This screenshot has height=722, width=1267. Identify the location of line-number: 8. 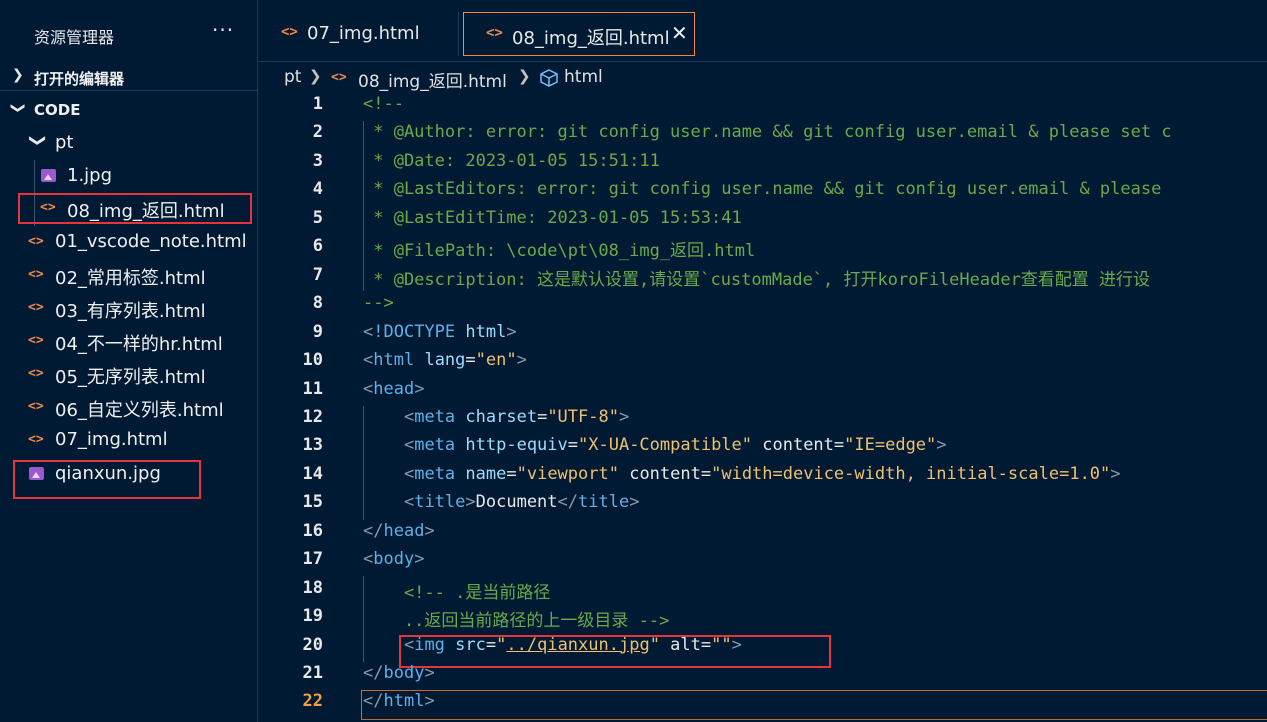
(317, 303).